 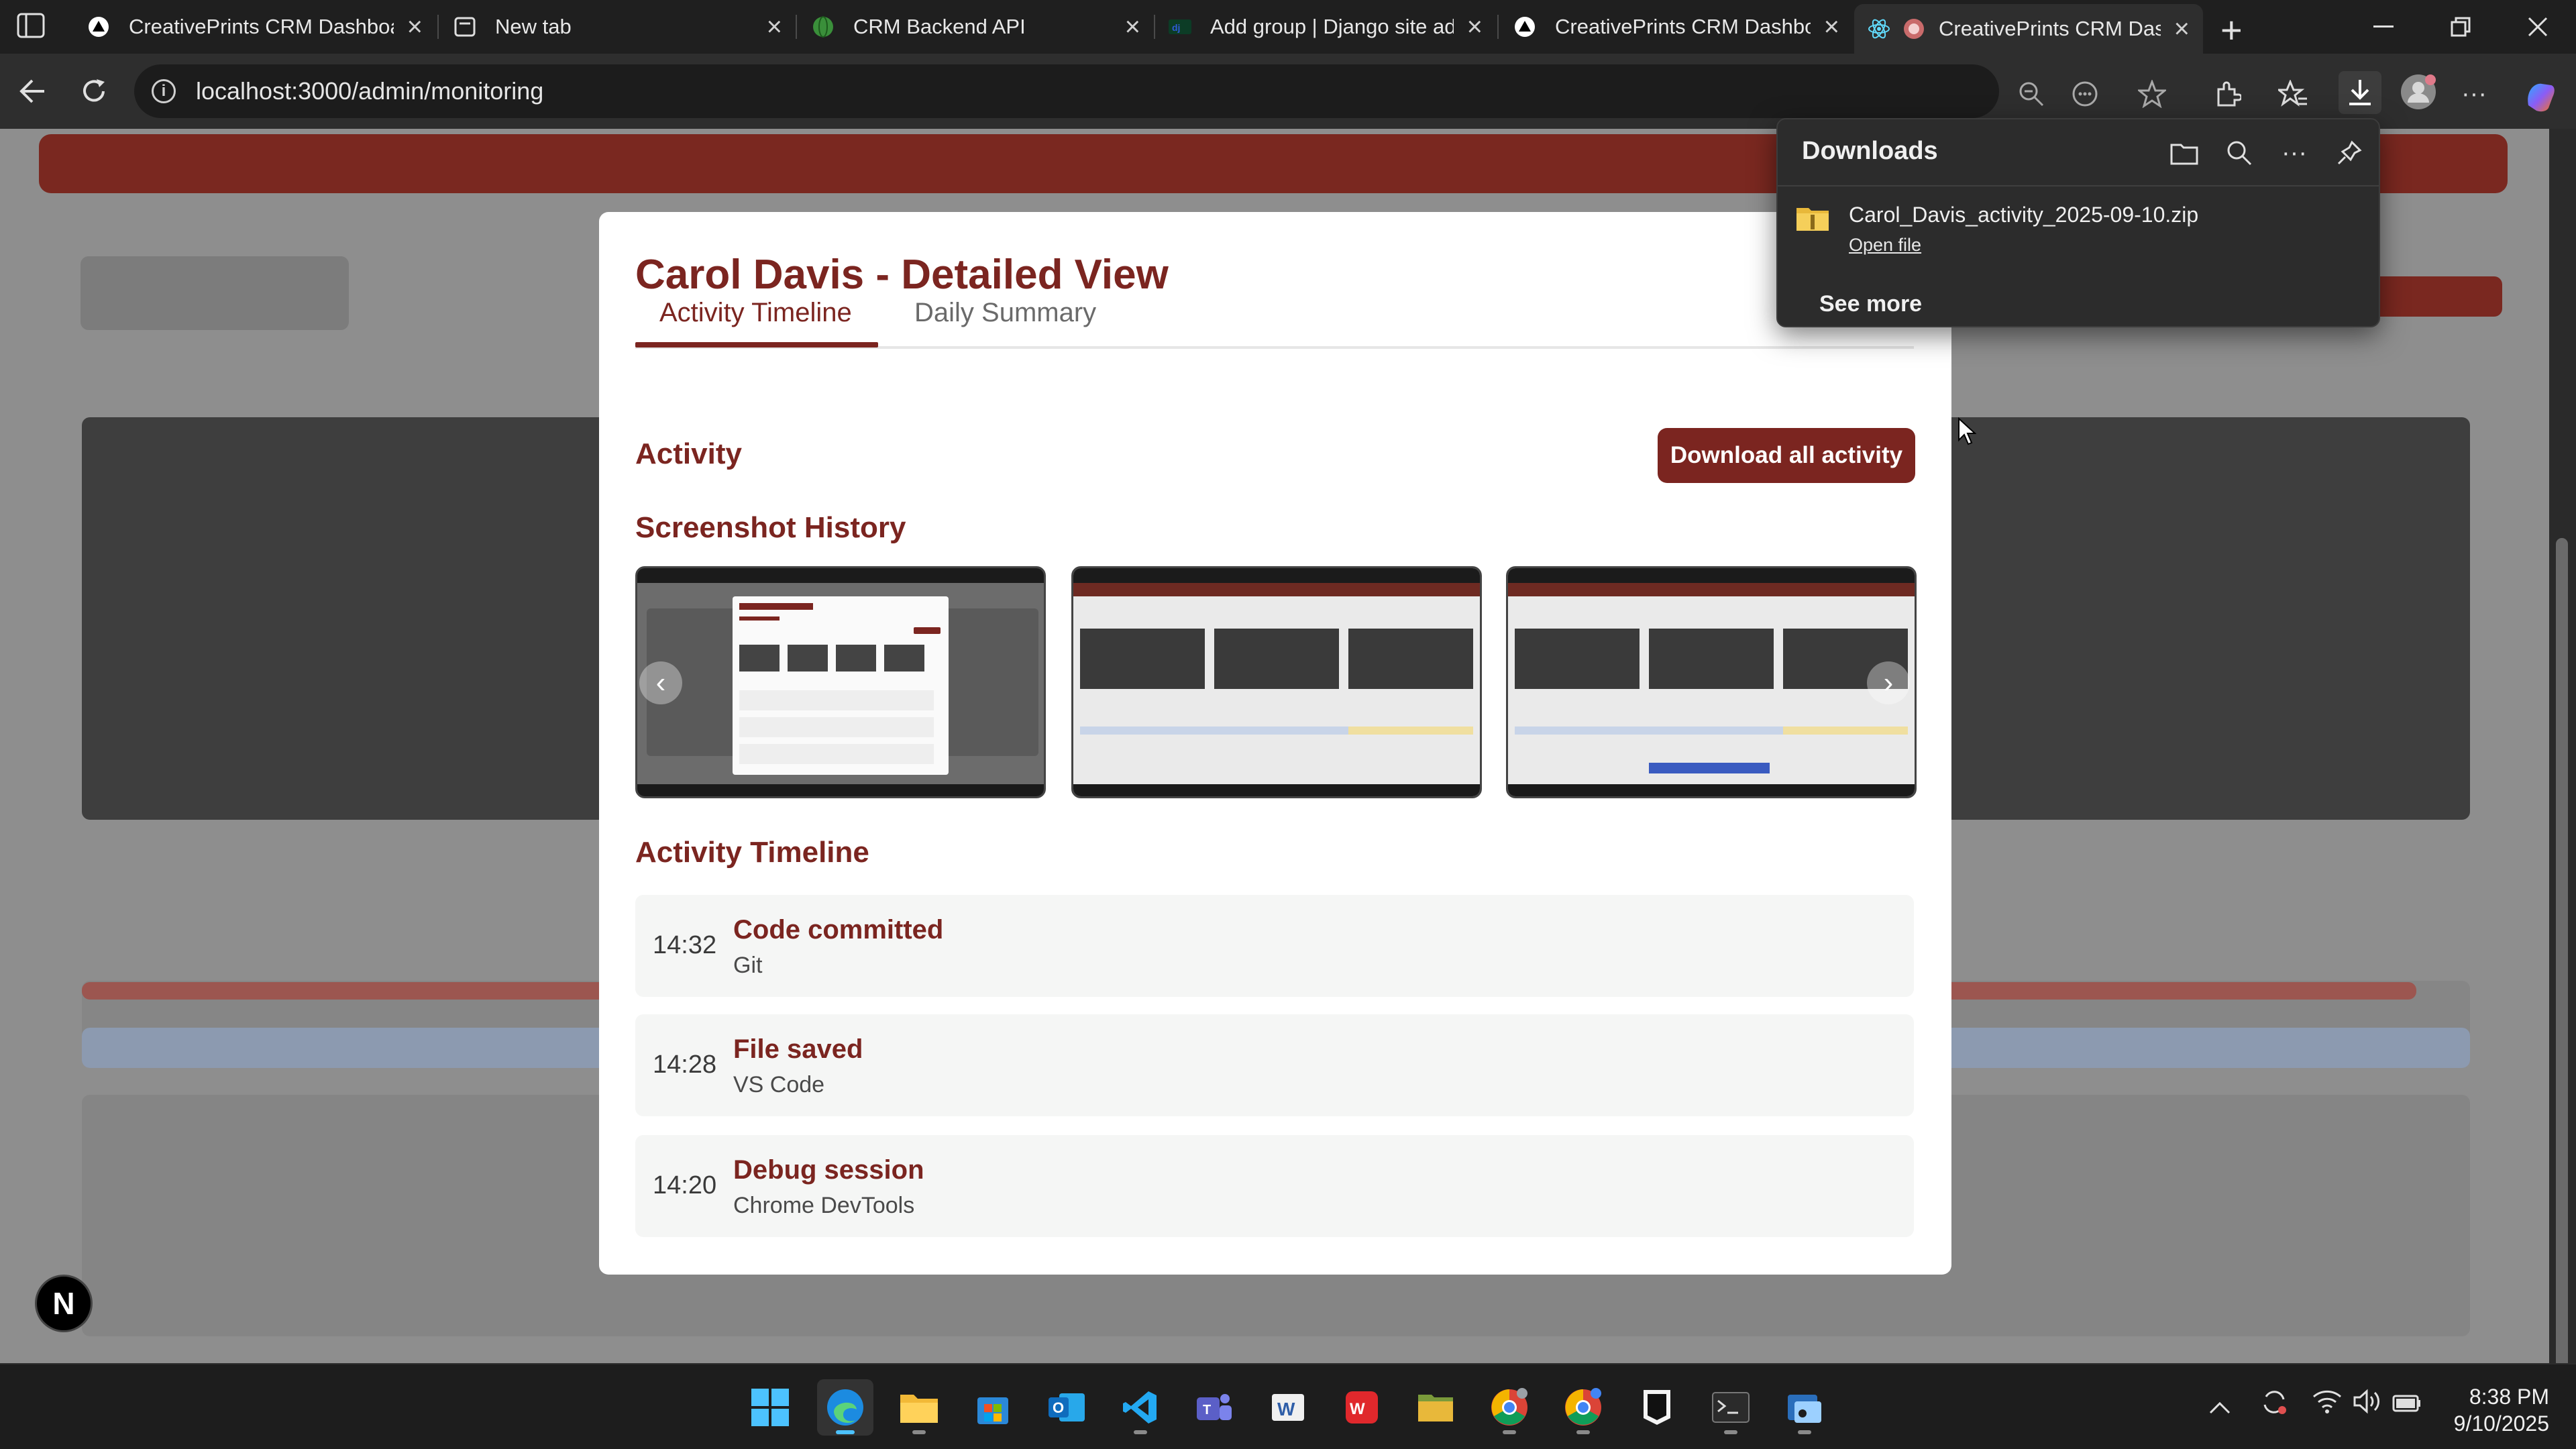 What do you see at coordinates (2327, 1405) in the screenshot?
I see `wifi-icon` at bounding box center [2327, 1405].